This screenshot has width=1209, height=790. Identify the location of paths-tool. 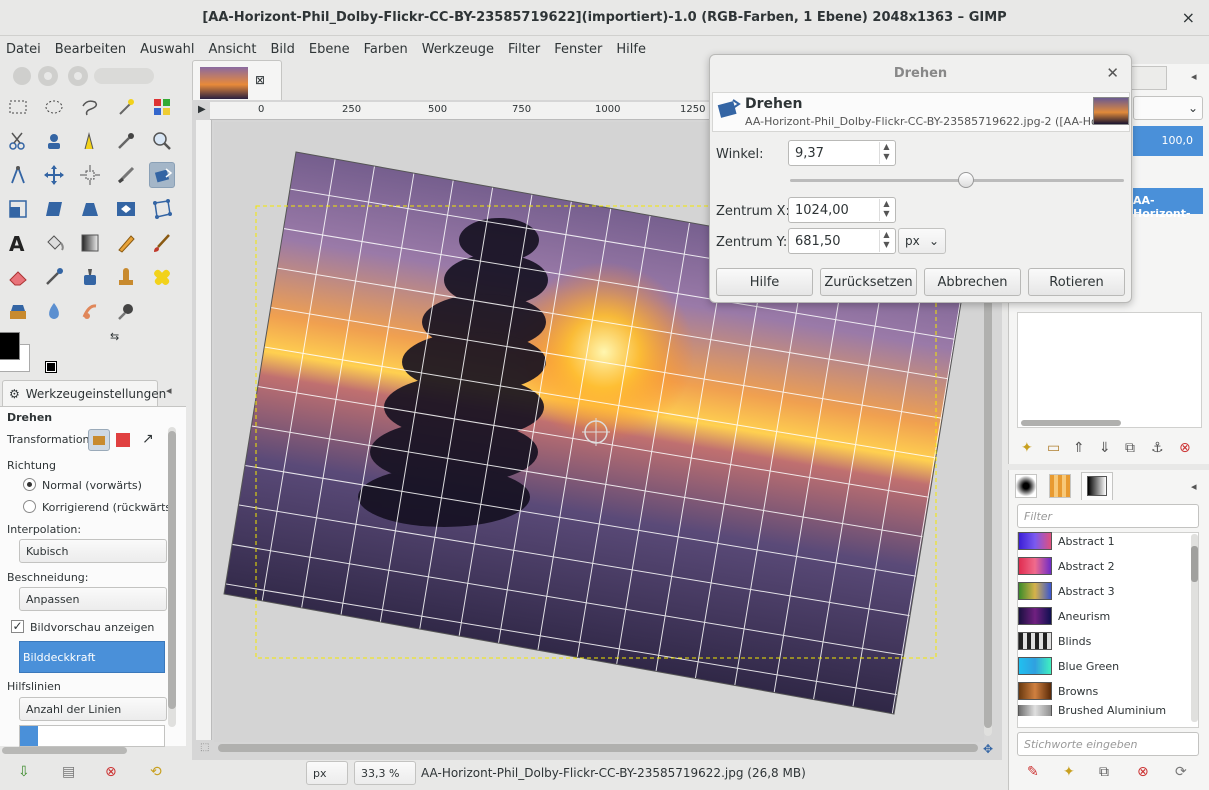
(90, 141).